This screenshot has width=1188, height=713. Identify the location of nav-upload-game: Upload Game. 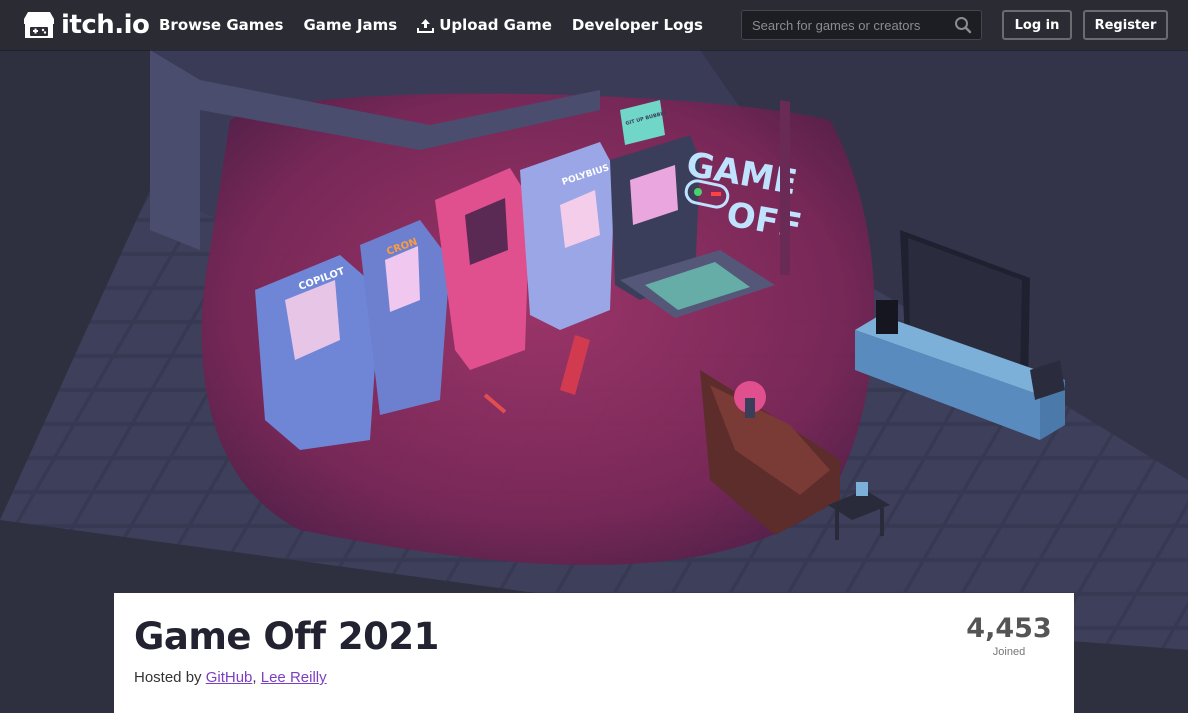
(484, 25).